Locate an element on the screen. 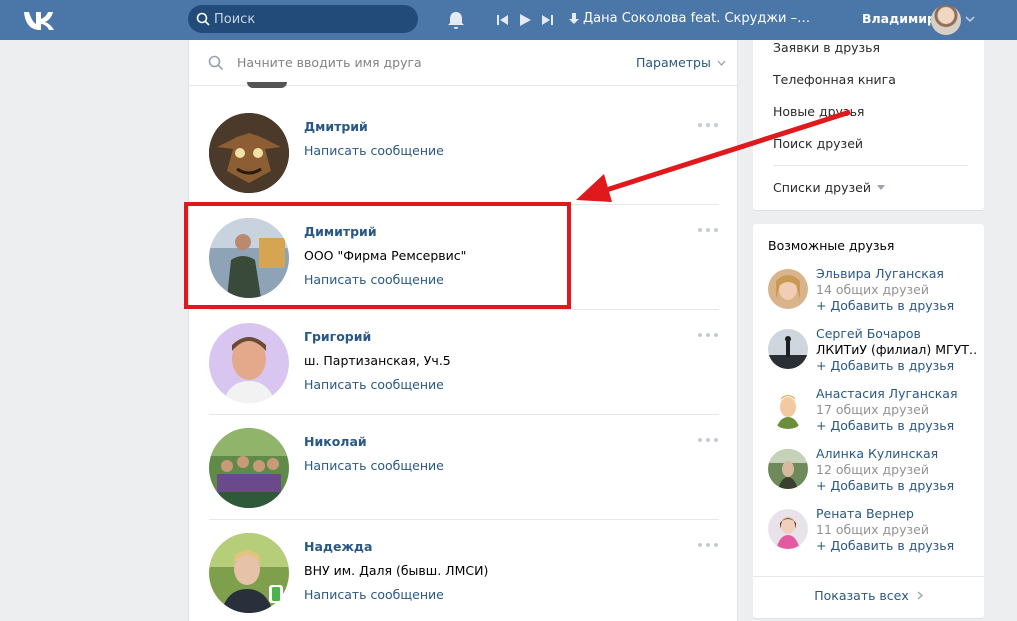 This screenshot has width=1017, height=621. header-search is located at coordinates (303, 19).